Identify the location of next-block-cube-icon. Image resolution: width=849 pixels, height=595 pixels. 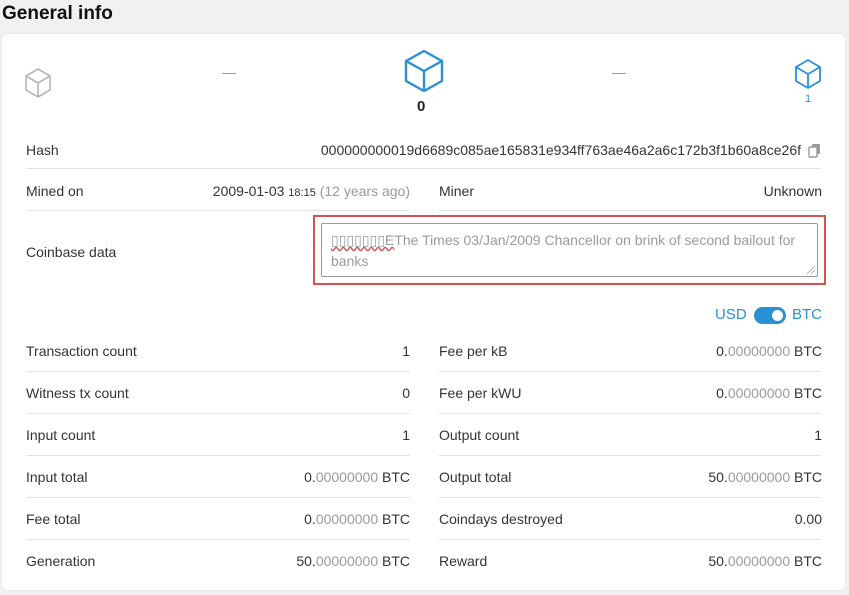
(808, 74).